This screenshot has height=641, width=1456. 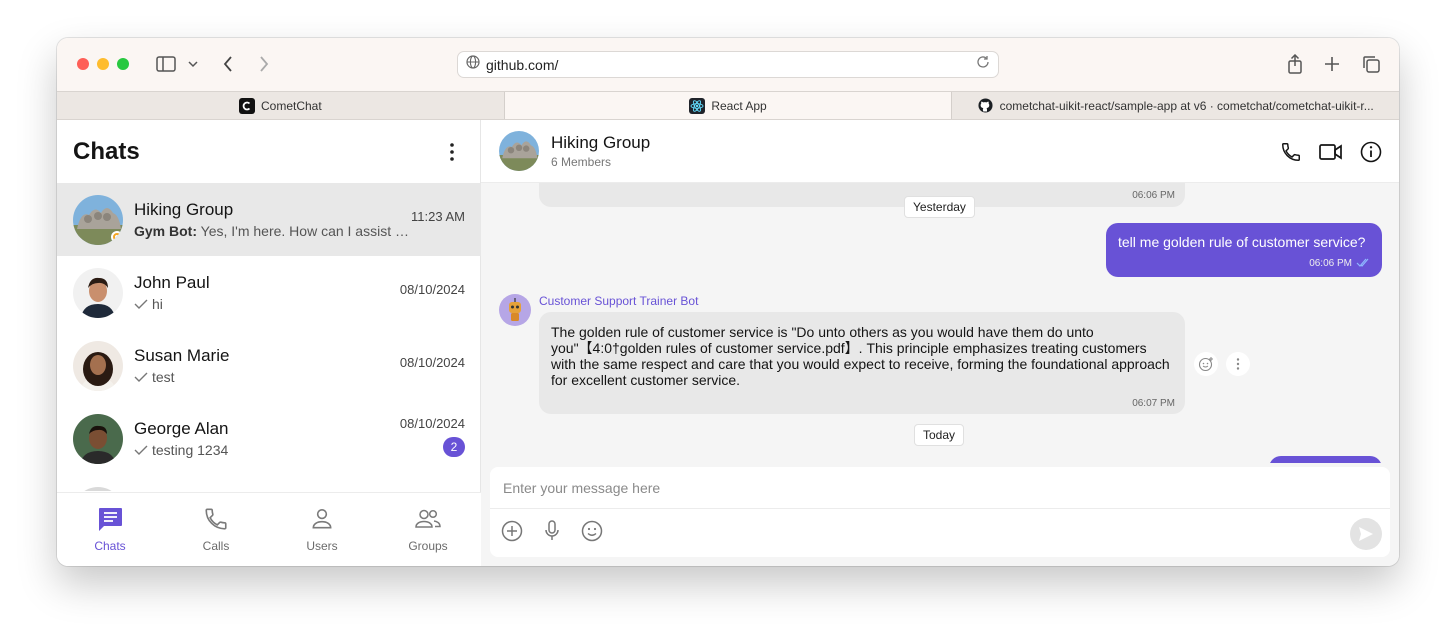 What do you see at coordinates (110, 546) in the screenshot?
I see `nav-label: Chats` at bounding box center [110, 546].